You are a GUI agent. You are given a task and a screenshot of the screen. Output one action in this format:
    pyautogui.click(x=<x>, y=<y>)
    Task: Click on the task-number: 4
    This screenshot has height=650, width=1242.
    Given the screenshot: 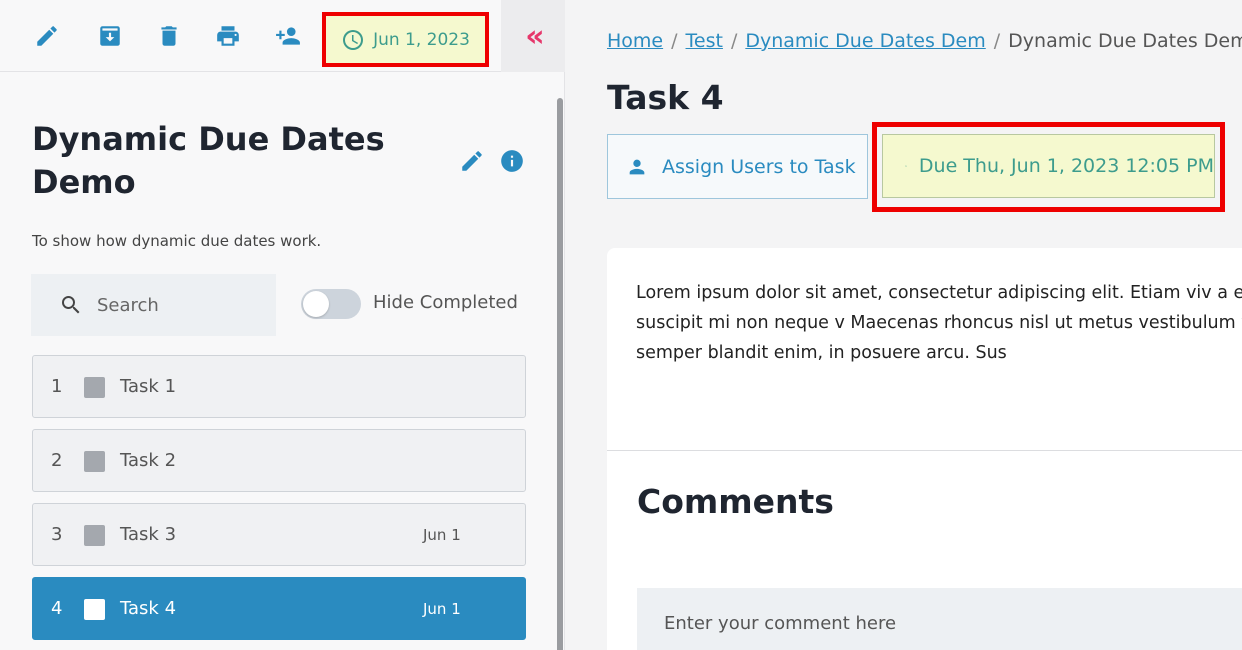 What is the action you would take?
    pyautogui.click(x=57, y=608)
    